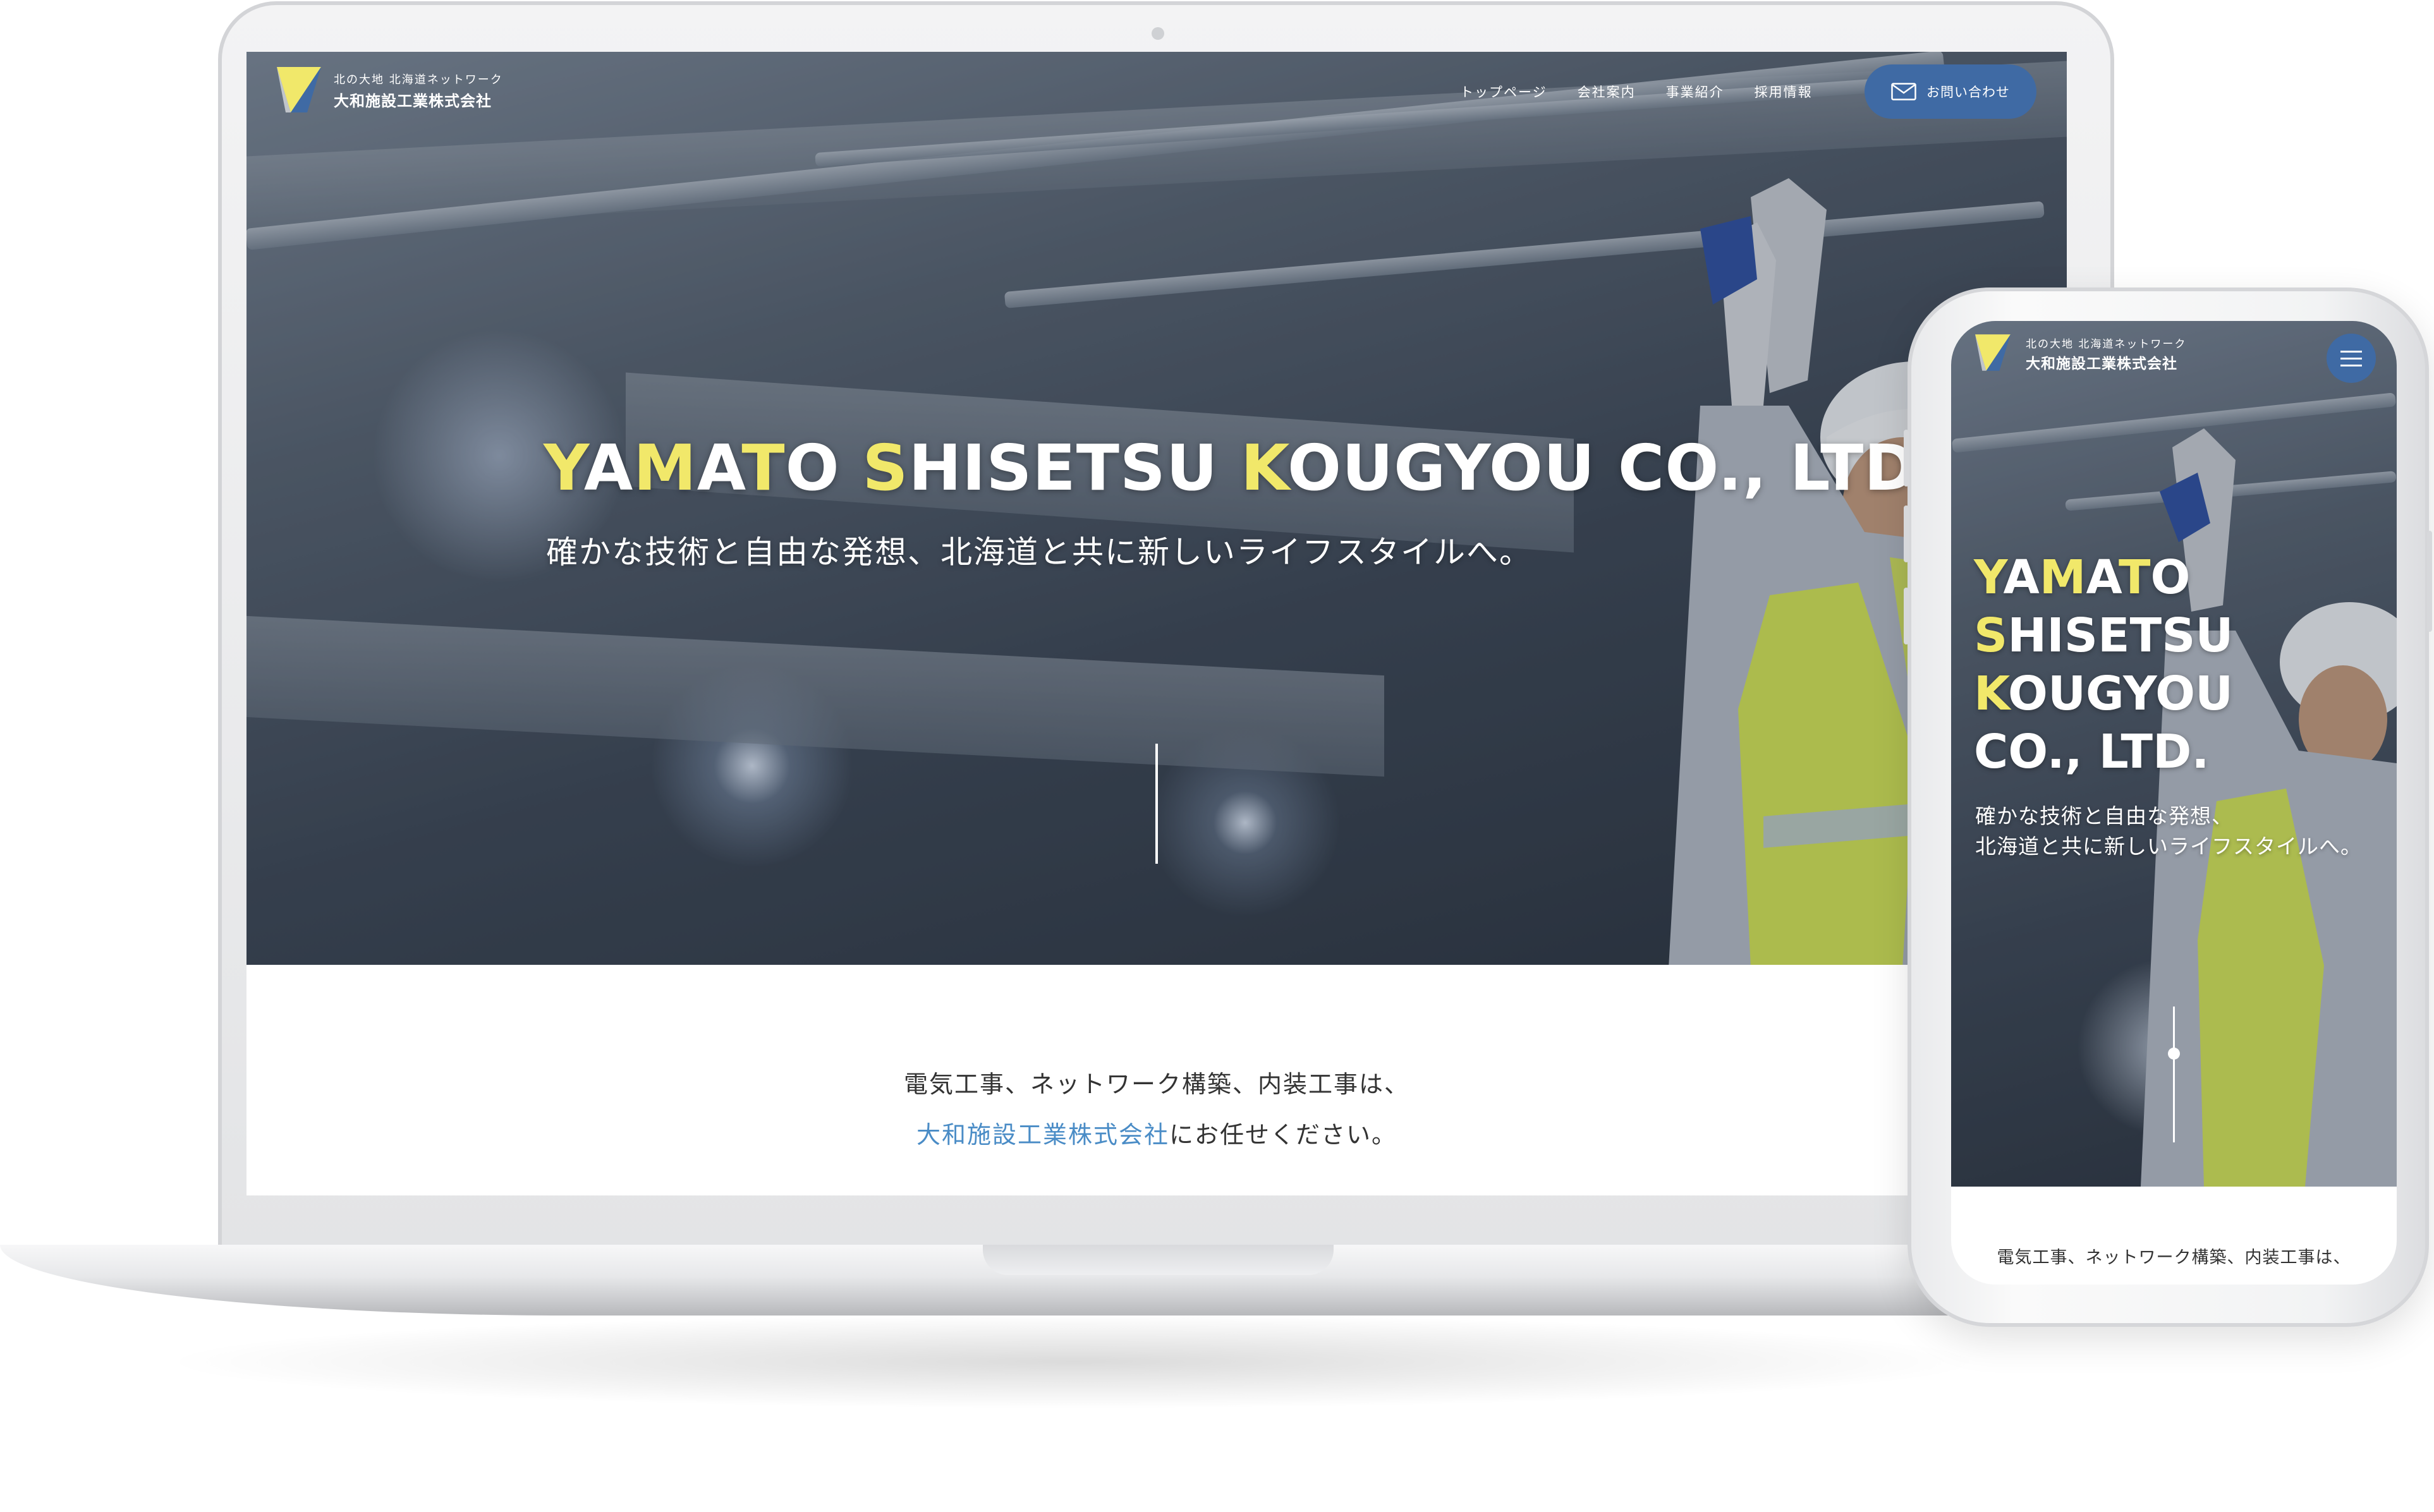 The height and width of the screenshot is (1512, 2434). I want to click on main-nav: トップページ 会社案内 事業紹介 採用情報, so click(1637, 91).